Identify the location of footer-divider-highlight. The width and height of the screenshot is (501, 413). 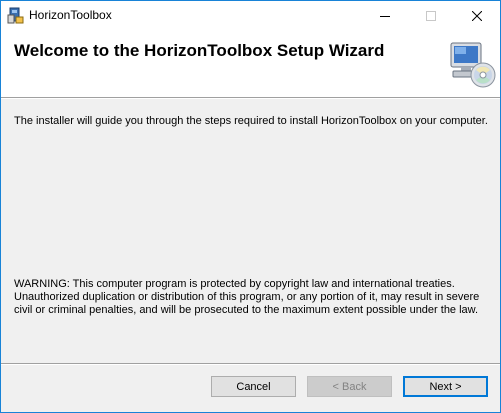
(250, 364).